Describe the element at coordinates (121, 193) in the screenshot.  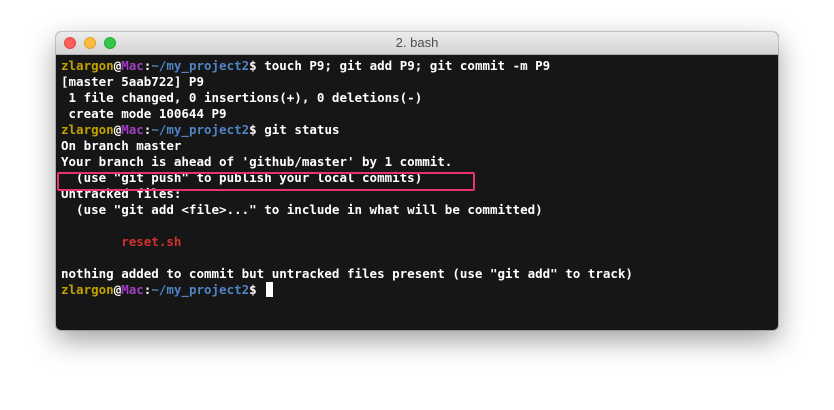
I see `output-line: Untracked files:` at that location.